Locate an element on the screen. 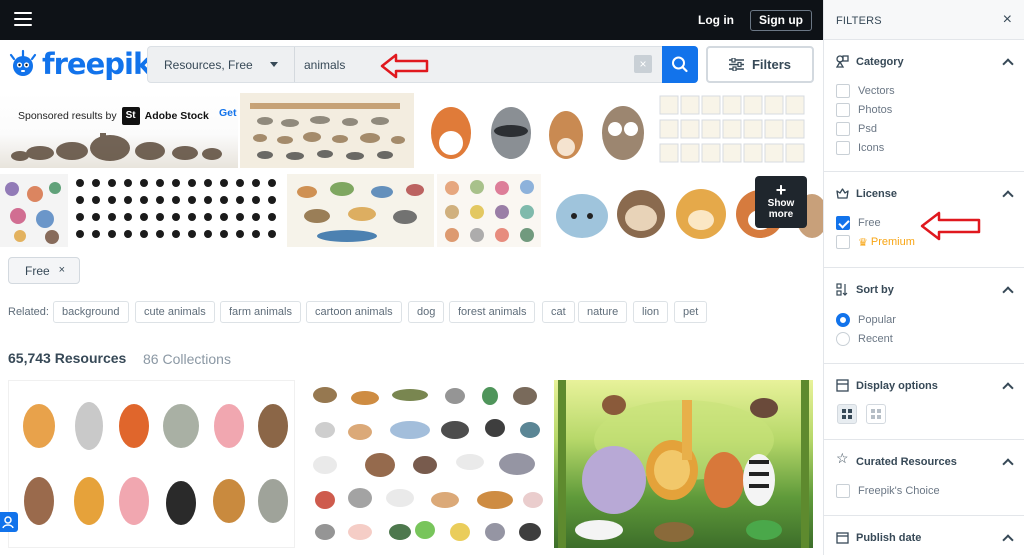  freepiks-choice-checkbox is located at coordinates (843, 491).